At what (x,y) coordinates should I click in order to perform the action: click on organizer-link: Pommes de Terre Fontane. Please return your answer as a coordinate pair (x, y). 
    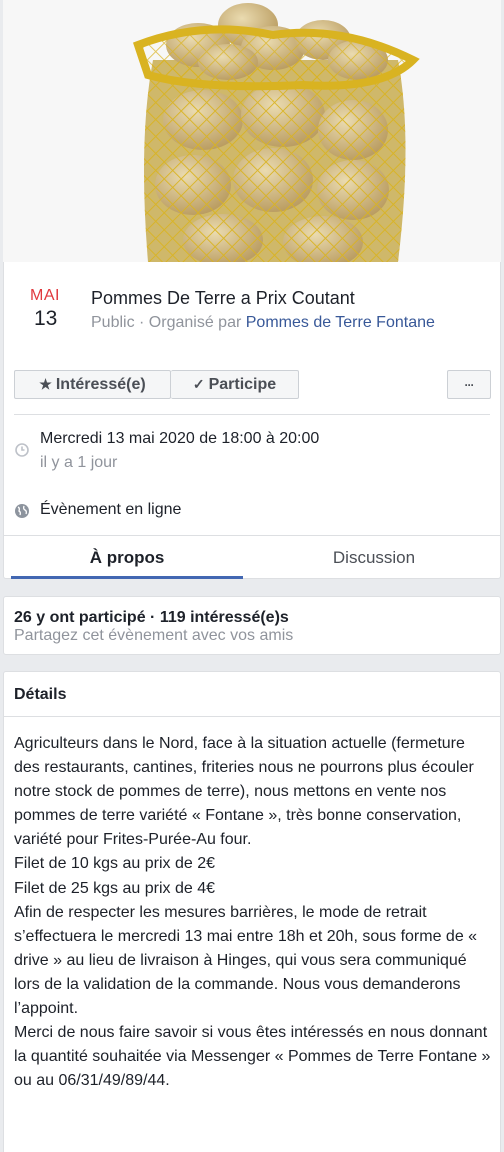
    Looking at the image, I should click on (340, 322).